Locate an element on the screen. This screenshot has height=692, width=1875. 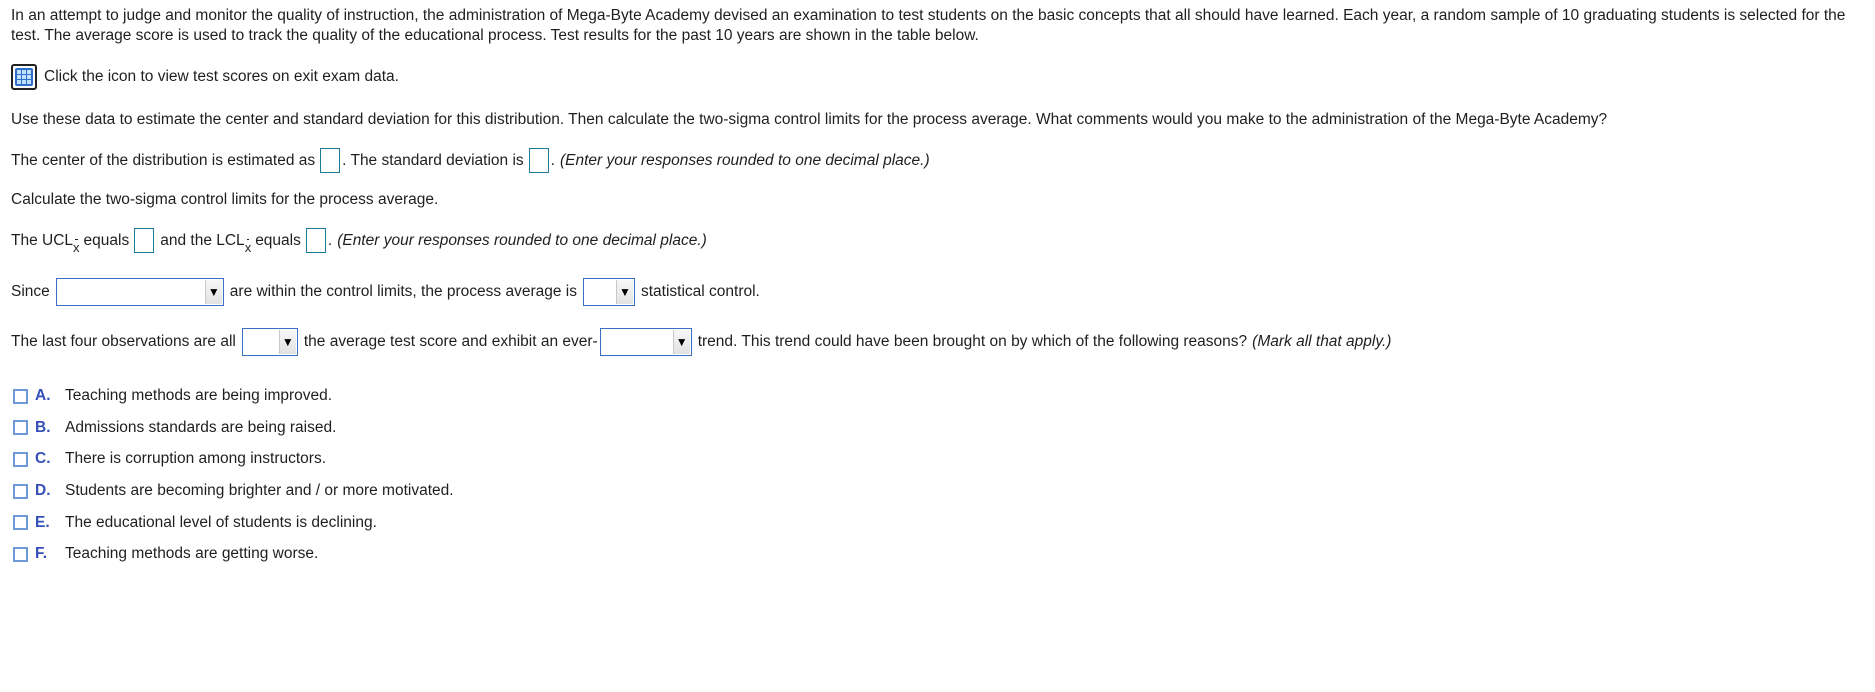
center-text-2: . The standard deviation is is located at coordinates (433, 160).